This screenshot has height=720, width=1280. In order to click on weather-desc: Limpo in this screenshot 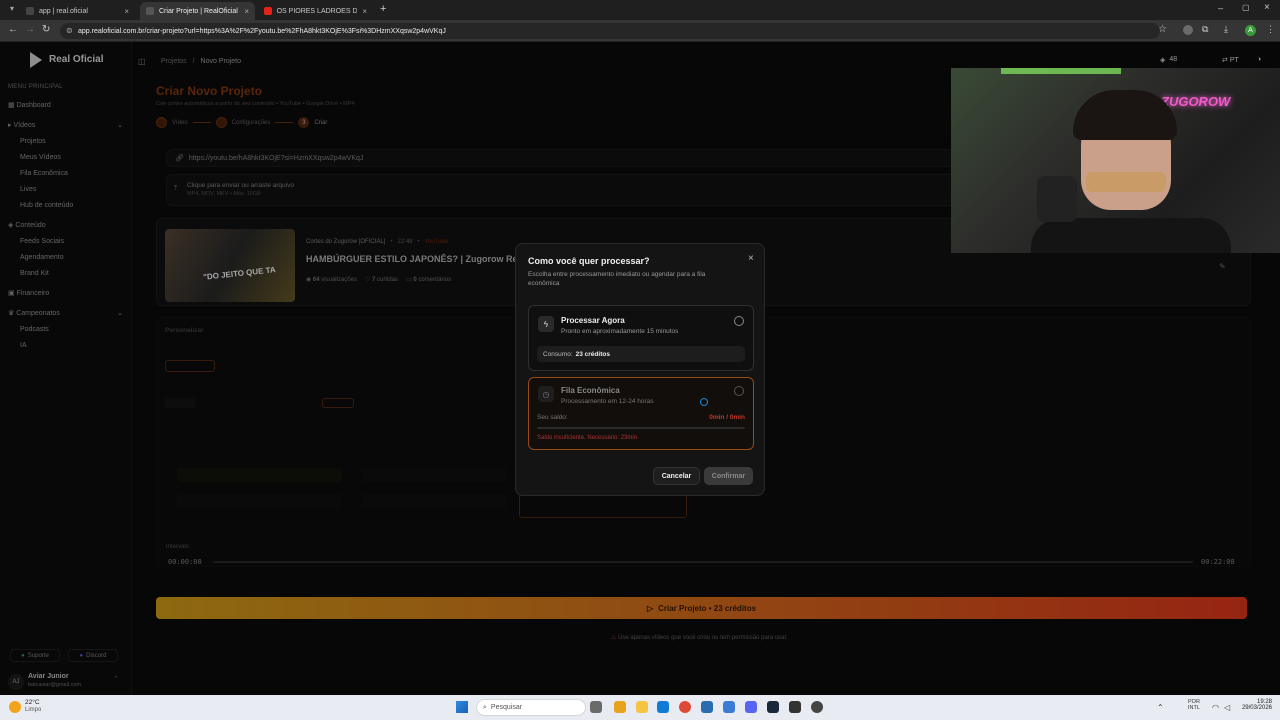, I will do `click(33, 710)`.